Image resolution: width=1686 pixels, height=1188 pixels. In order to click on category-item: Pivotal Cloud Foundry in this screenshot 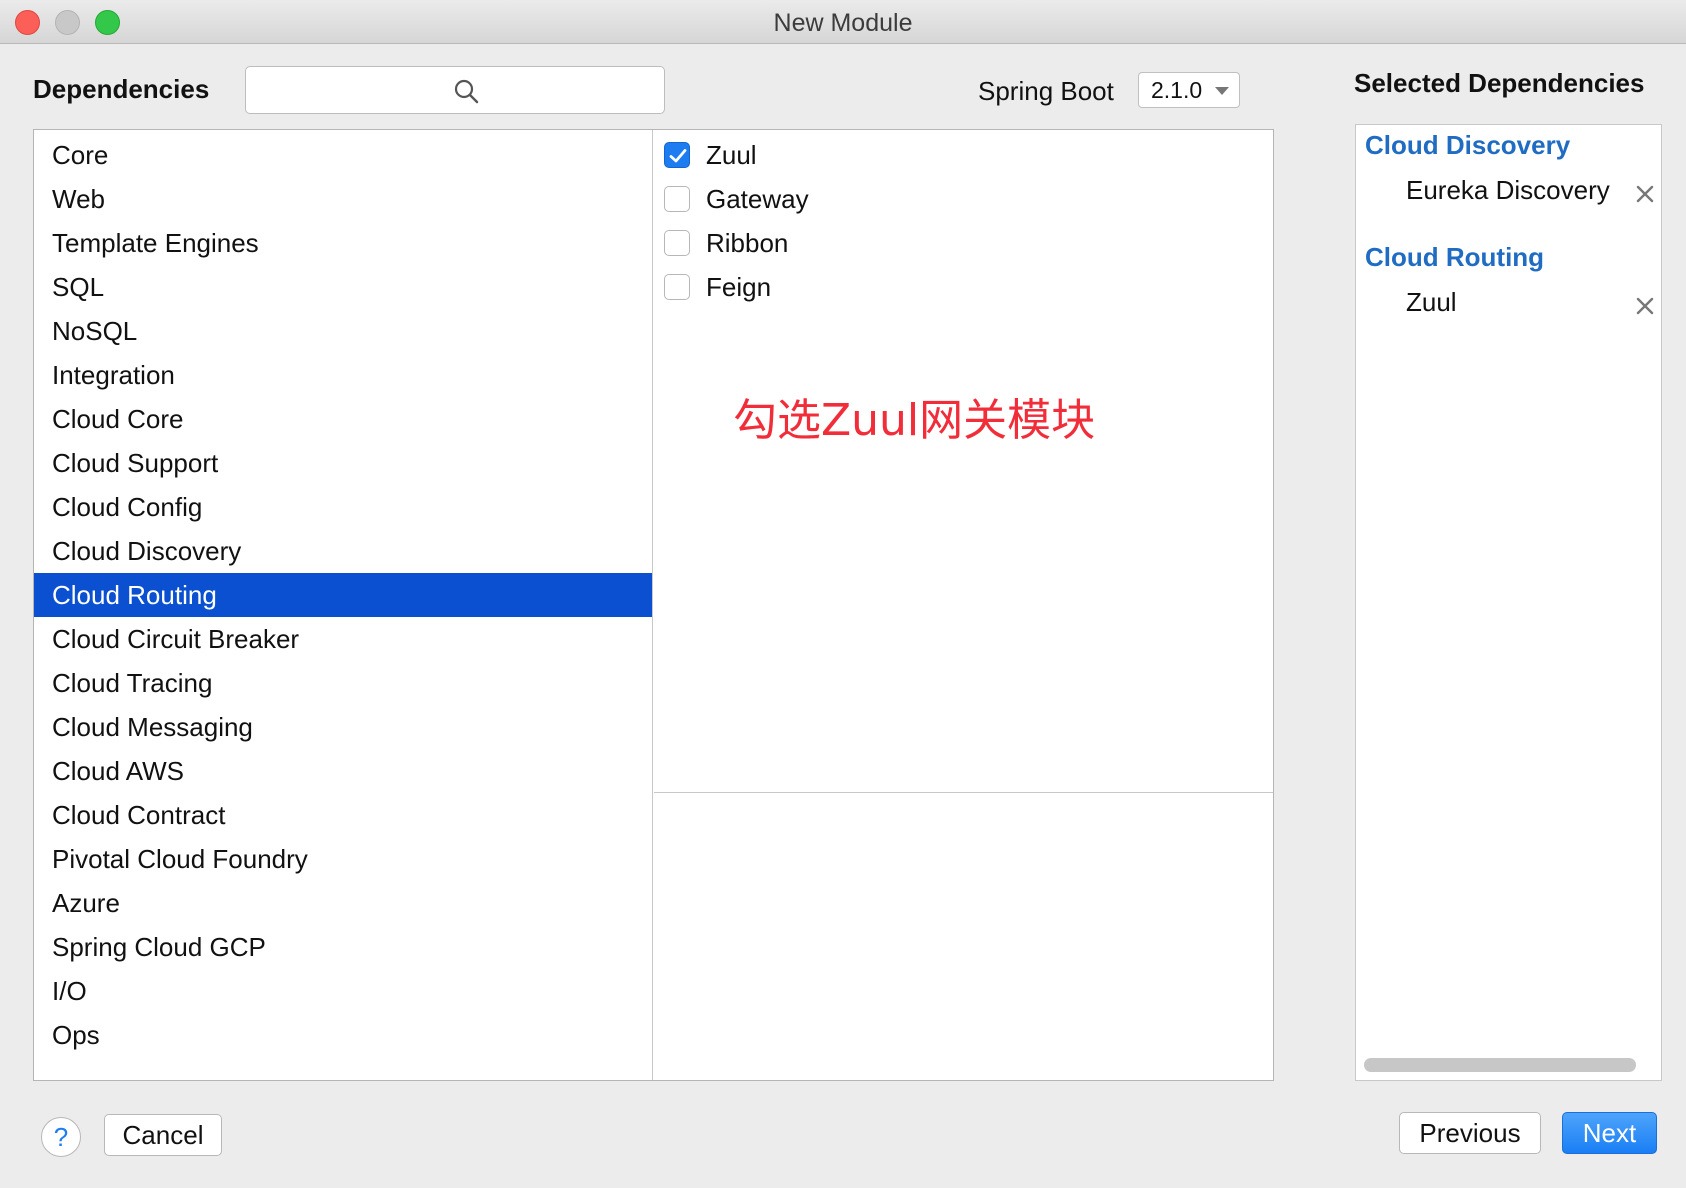, I will do `click(343, 859)`.